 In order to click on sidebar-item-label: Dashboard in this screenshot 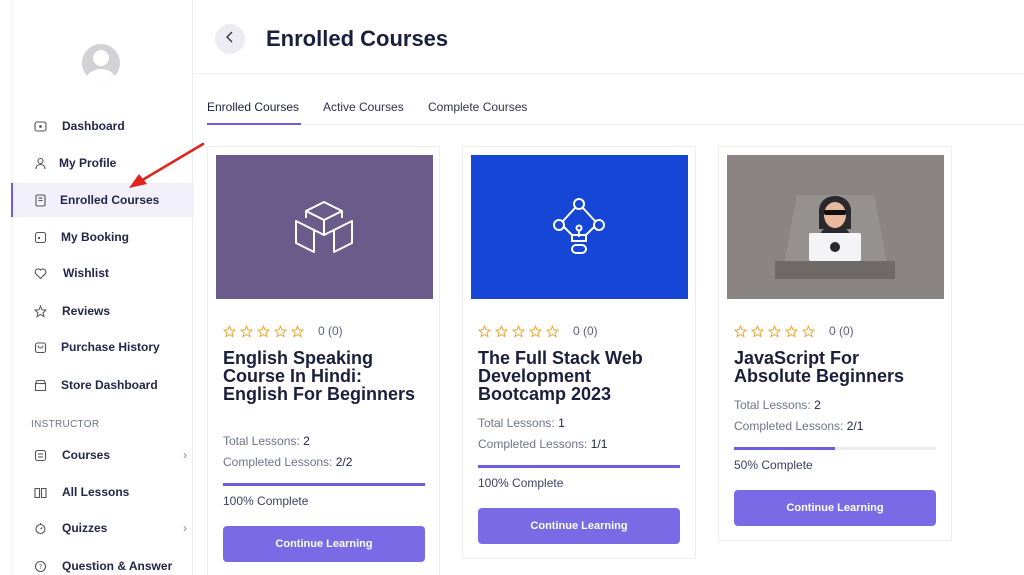, I will do `click(93, 126)`.